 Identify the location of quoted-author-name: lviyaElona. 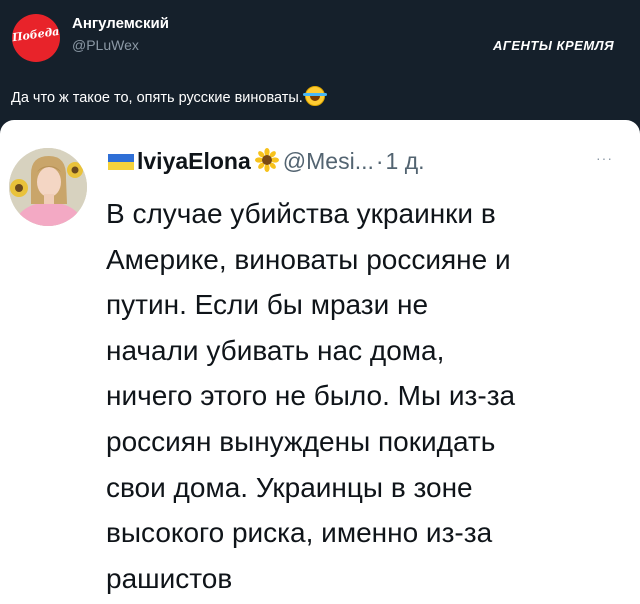
(194, 161).